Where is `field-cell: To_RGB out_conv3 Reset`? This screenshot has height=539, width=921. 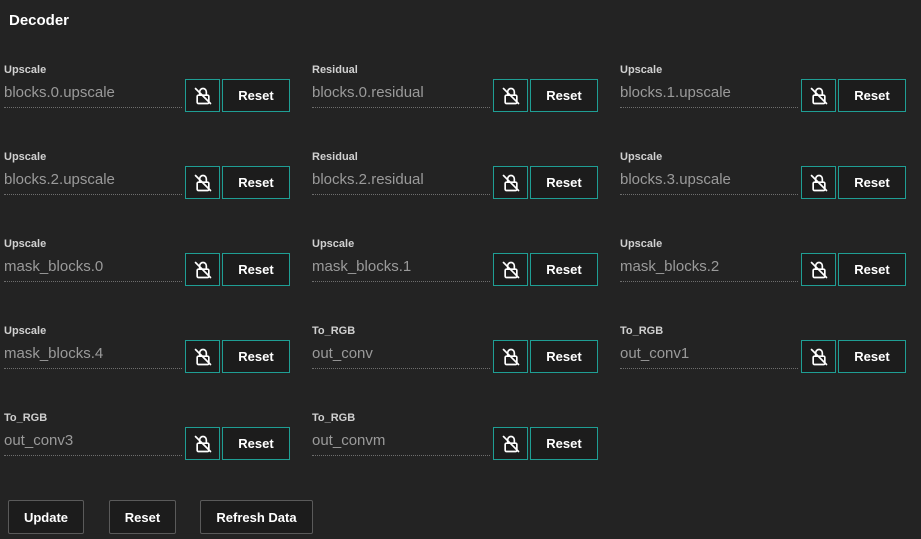
field-cell: To_RGB out_conv3 Reset is located at coordinates (147, 436).